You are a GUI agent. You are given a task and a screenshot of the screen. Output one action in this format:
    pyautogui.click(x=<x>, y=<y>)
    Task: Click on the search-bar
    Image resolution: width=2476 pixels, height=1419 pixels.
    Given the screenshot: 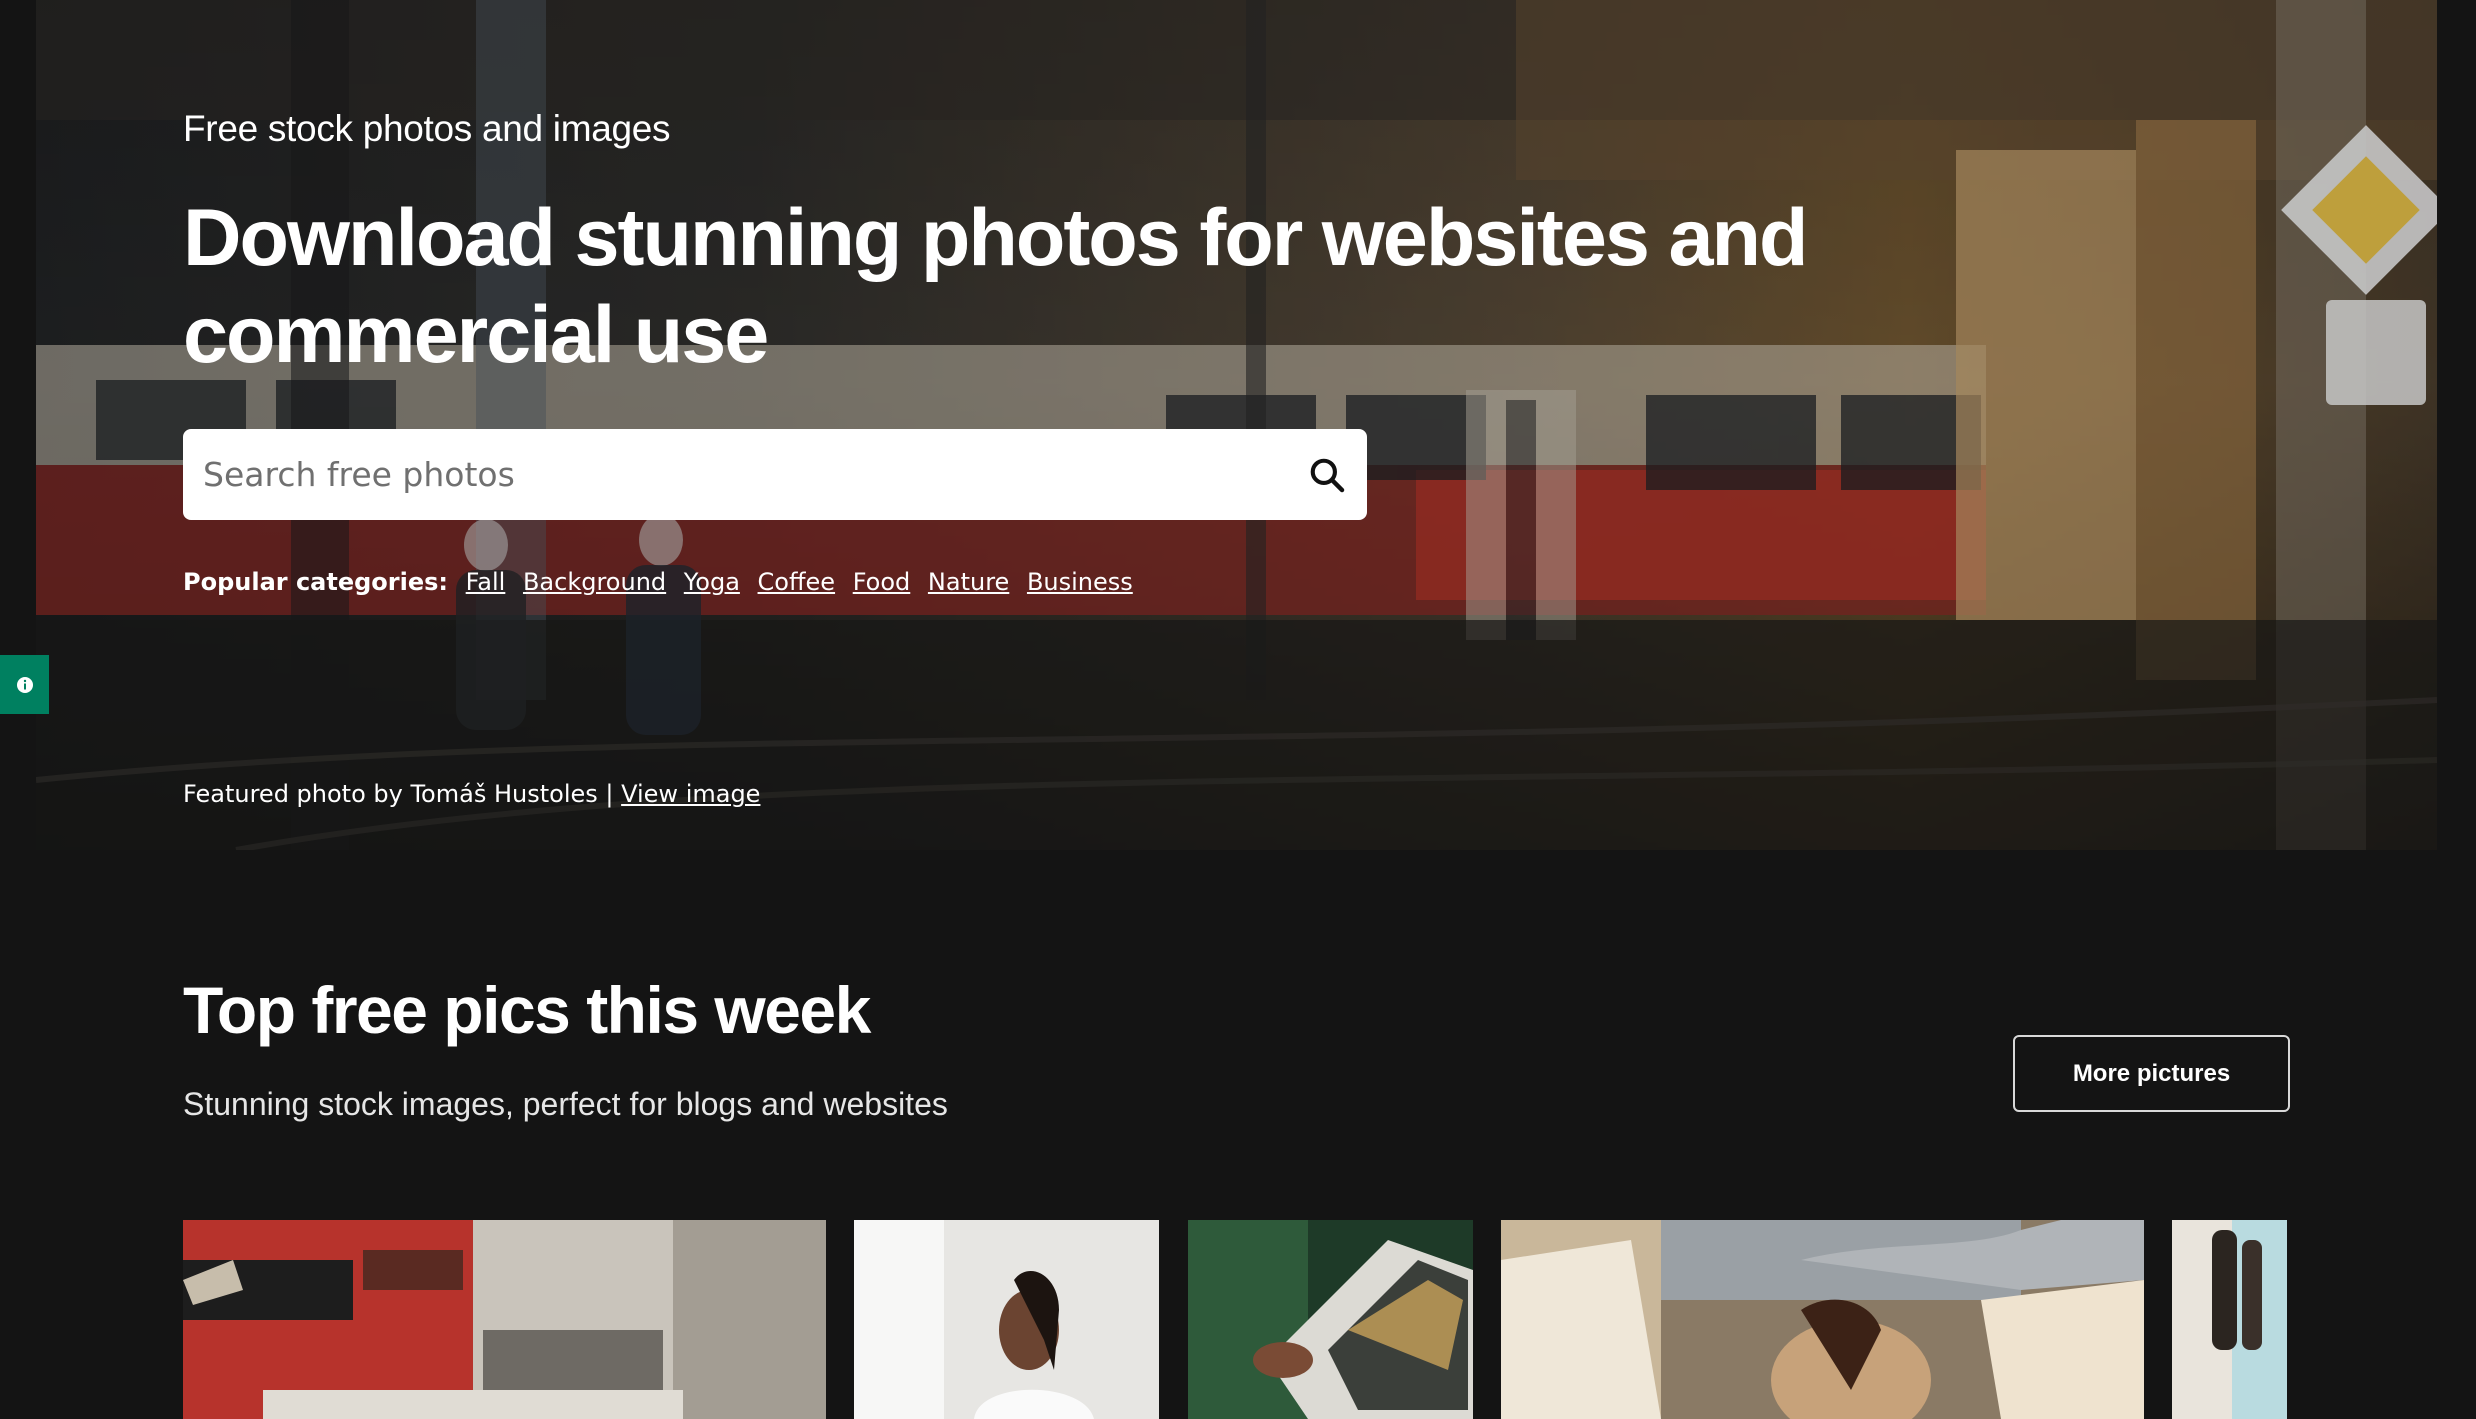 What is the action you would take?
    pyautogui.click(x=775, y=474)
    